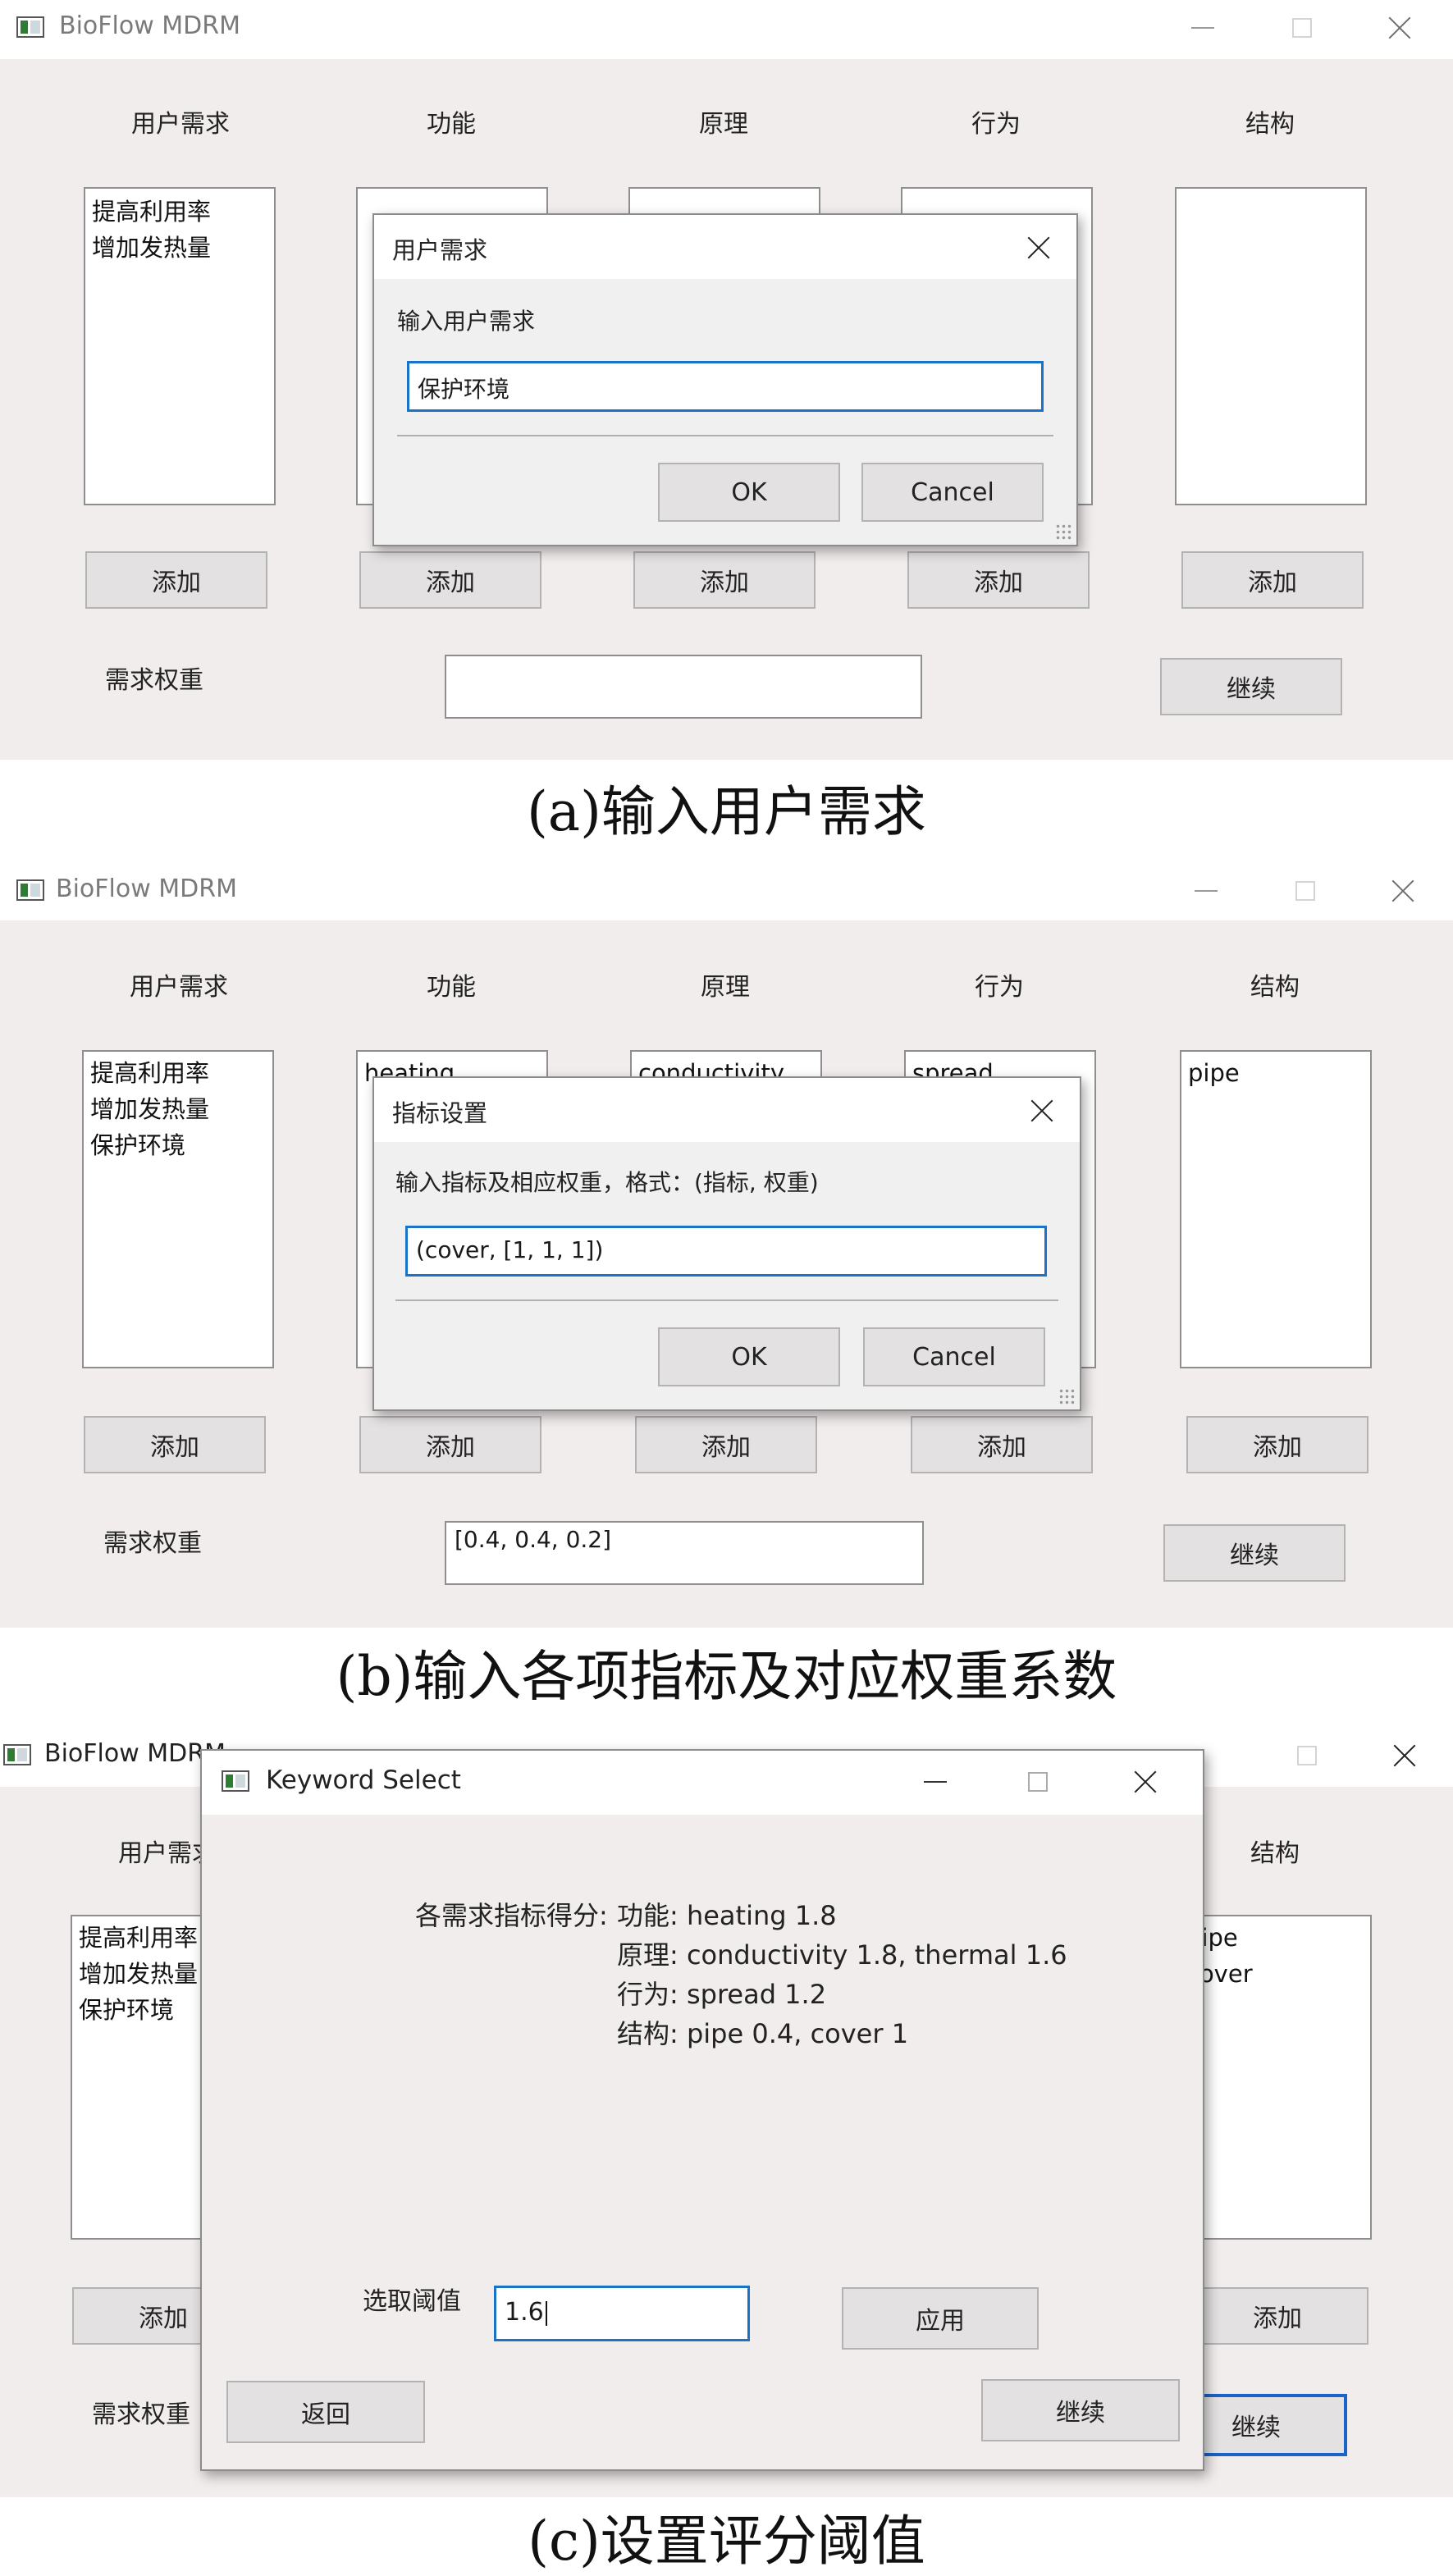 This screenshot has width=1453, height=2576. Describe the element at coordinates (511, 1915) in the screenshot. I see `score-label: 各需求指标得分:` at that location.